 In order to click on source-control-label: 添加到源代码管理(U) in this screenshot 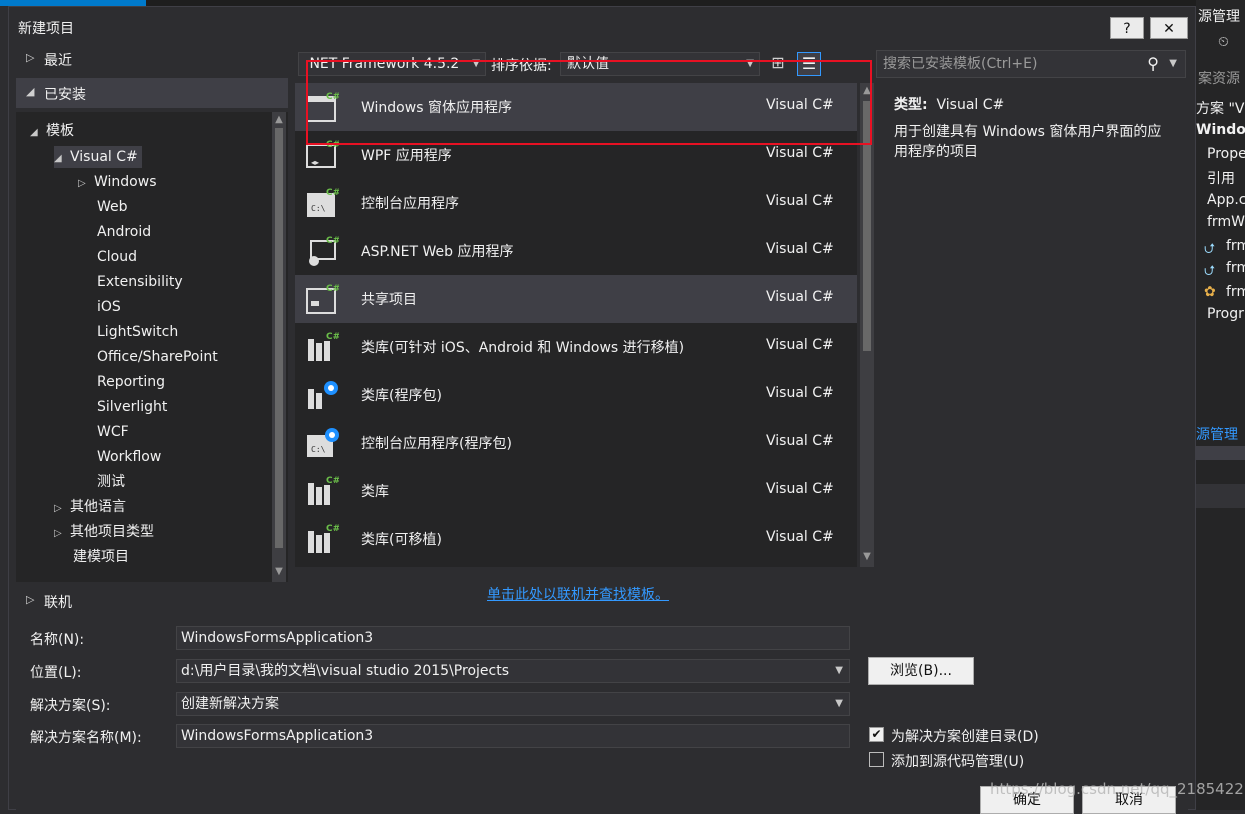, I will do `click(958, 762)`.